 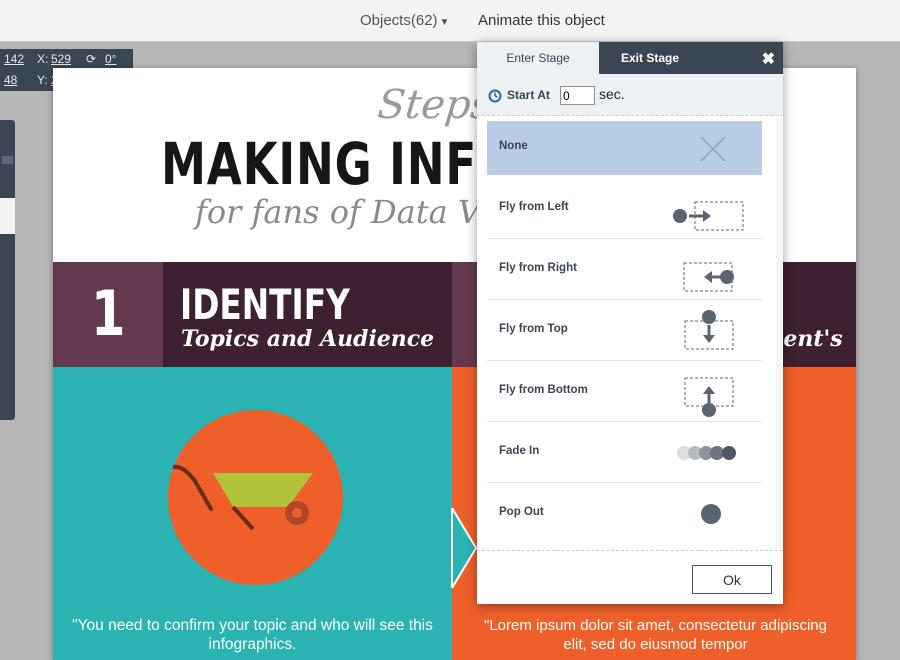 I want to click on height-value: 48, so click(x=10, y=80).